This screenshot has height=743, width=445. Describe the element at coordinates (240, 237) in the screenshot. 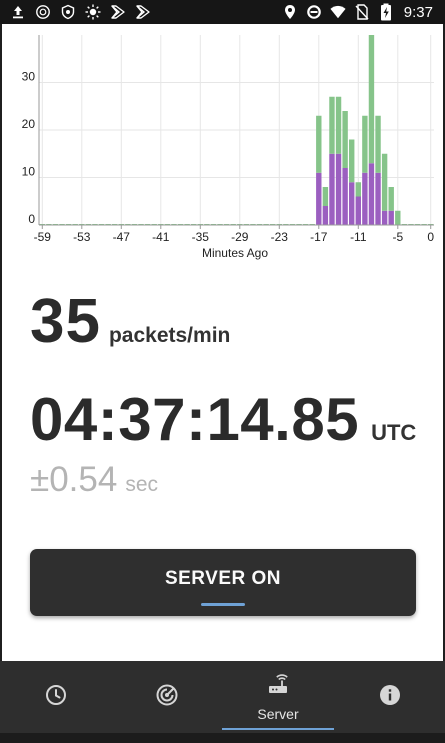

I see `chart-x-tick-label: -29` at that location.